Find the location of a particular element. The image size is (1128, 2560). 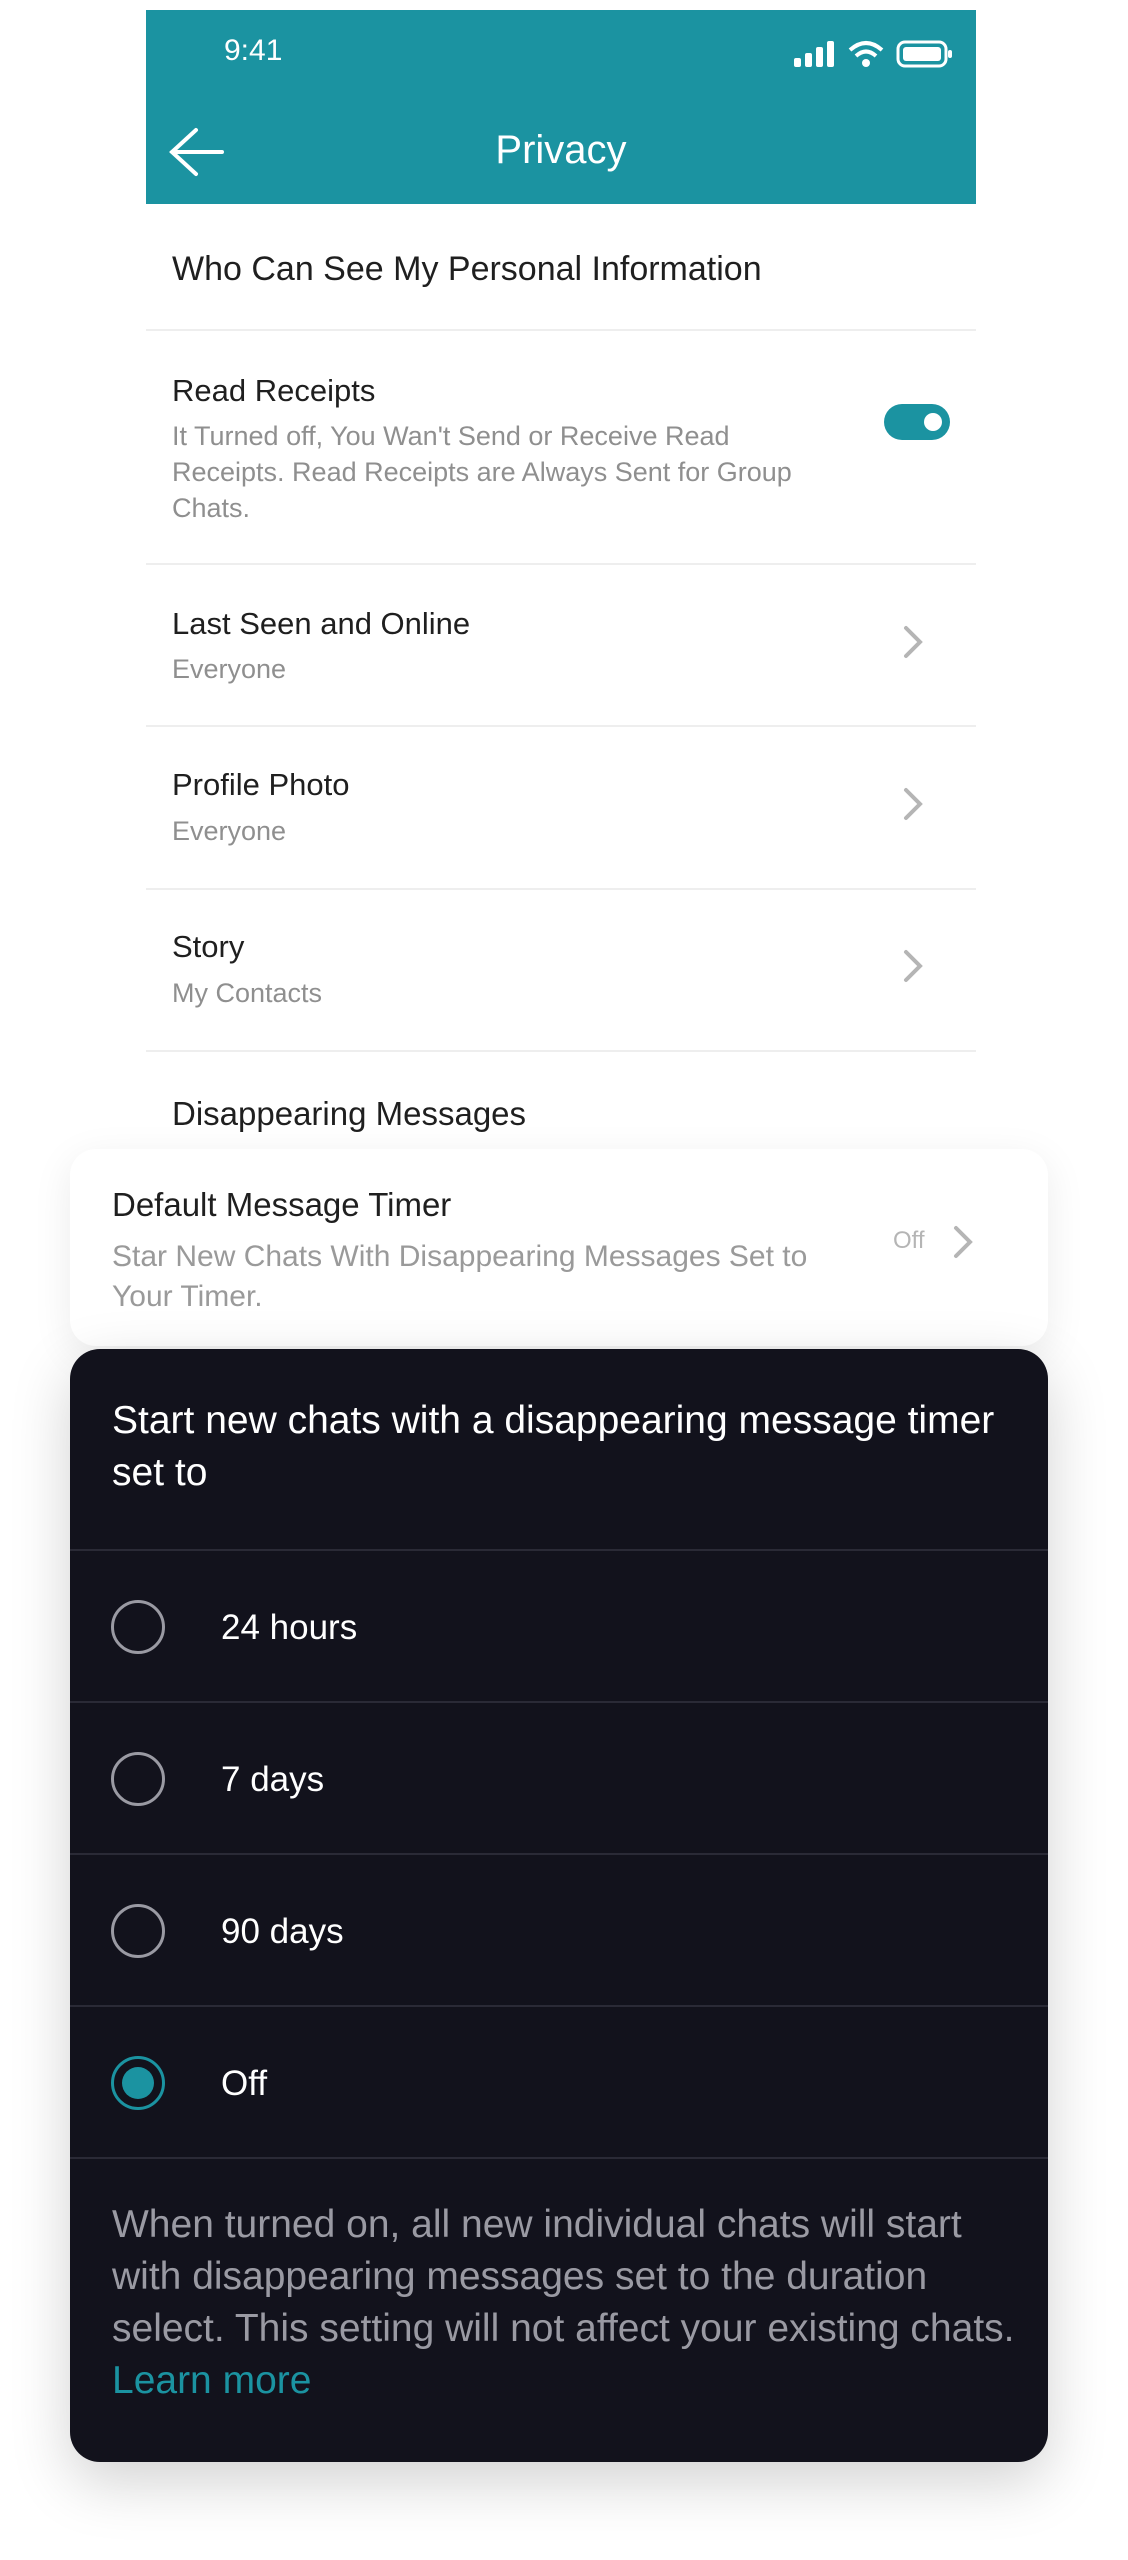

last-seen-value: Everyone is located at coordinates (229, 669).